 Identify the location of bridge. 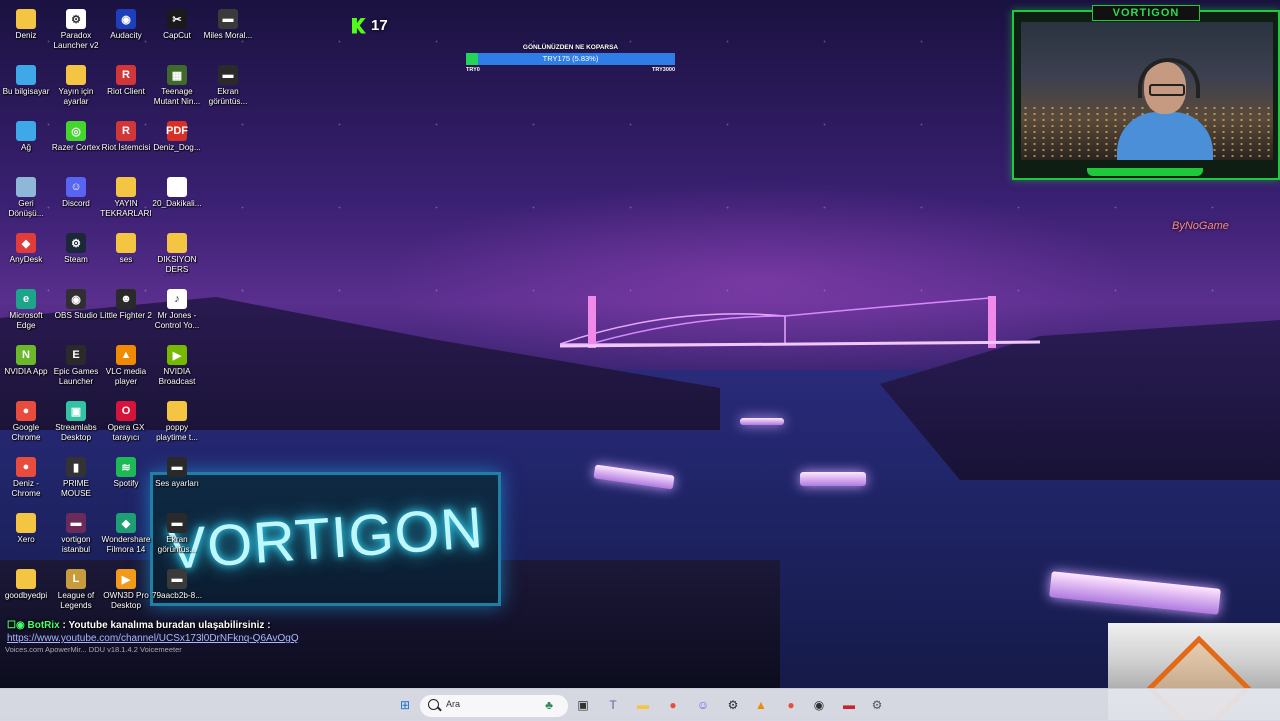
(800, 322).